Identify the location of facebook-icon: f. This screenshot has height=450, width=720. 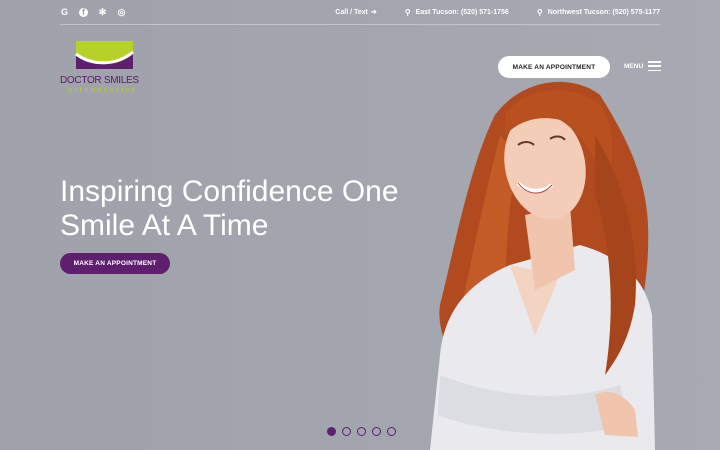
(83, 12).